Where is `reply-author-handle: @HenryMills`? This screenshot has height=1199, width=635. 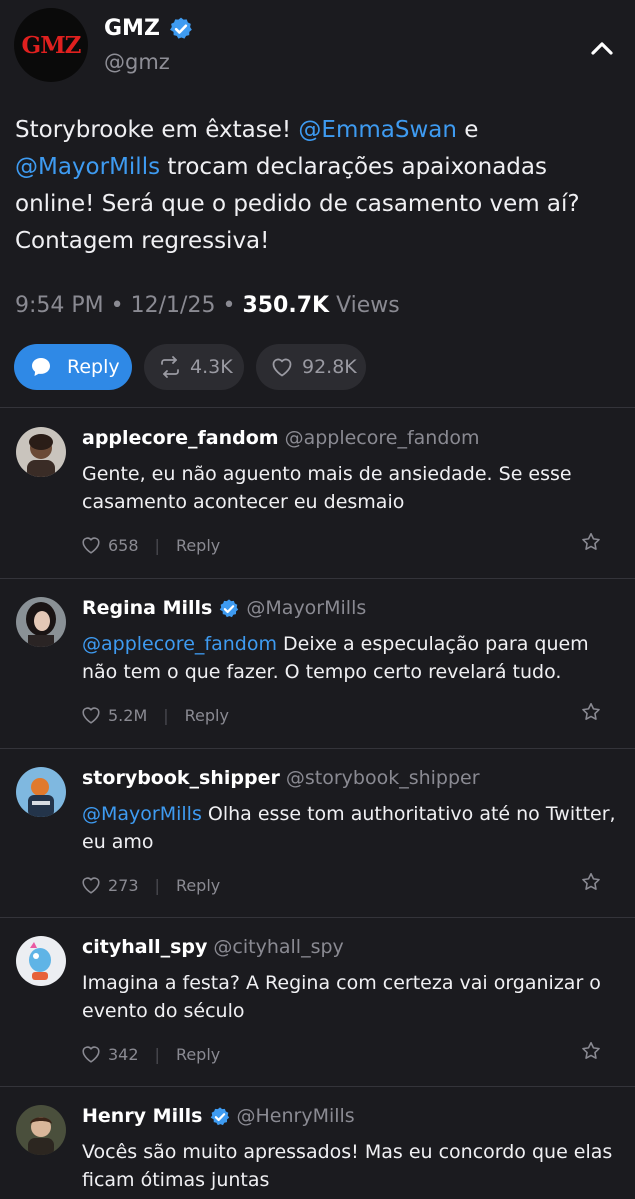 reply-author-handle: @HenryMills is located at coordinates (296, 1116).